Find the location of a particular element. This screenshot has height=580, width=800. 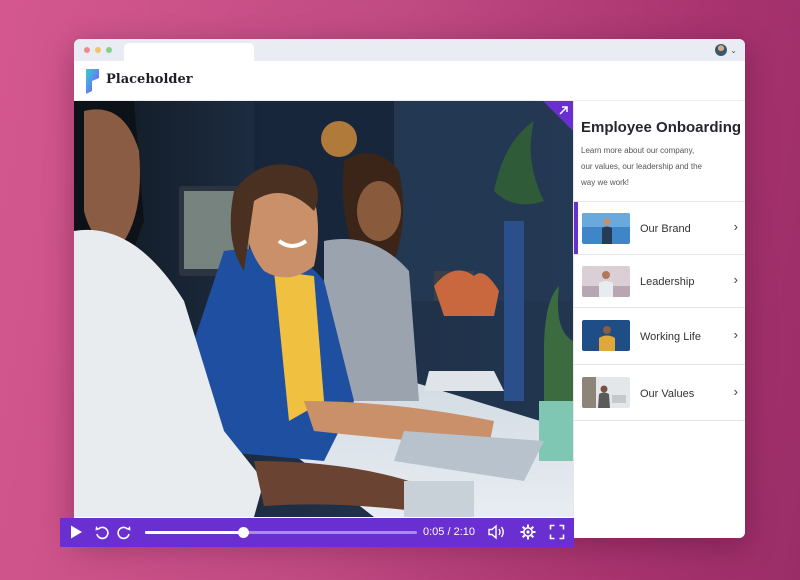

description-line: way we work! is located at coordinates (605, 182).